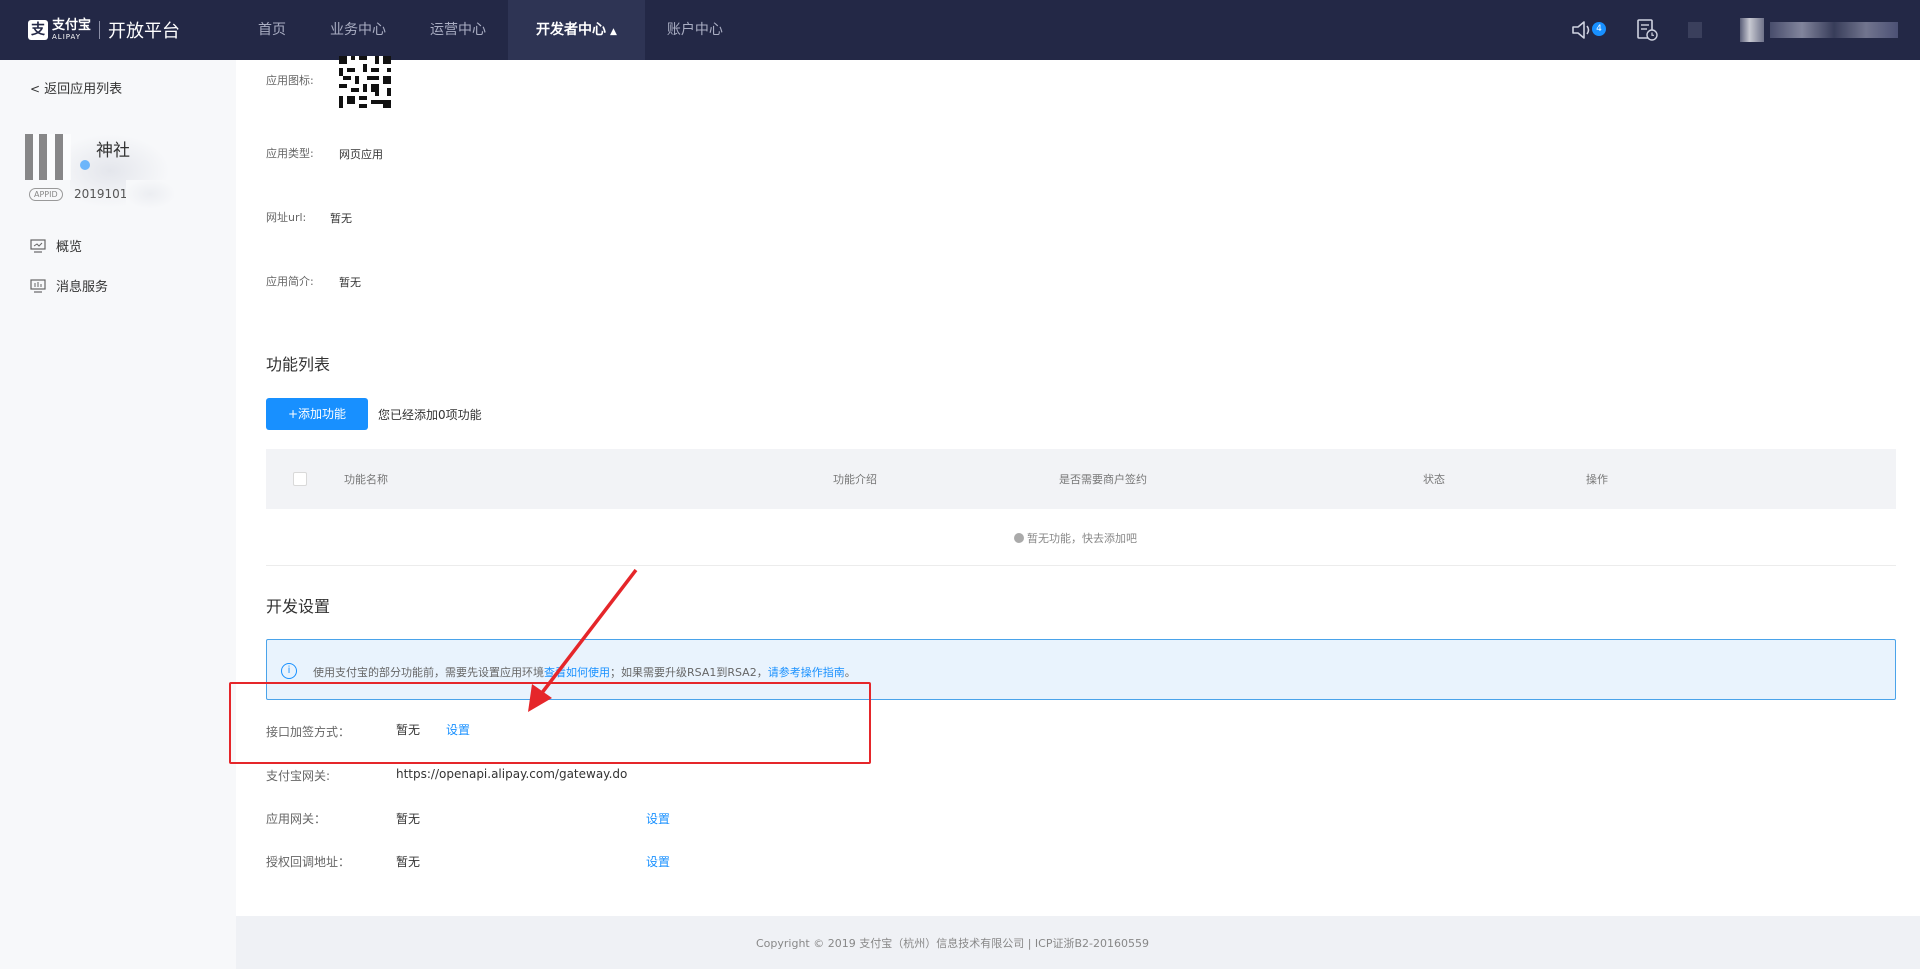 The image size is (1920, 969). What do you see at coordinates (83, 89) in the screenshot?
I see `back-link-label: 返回应用列表` at bounding box center [83, 89].